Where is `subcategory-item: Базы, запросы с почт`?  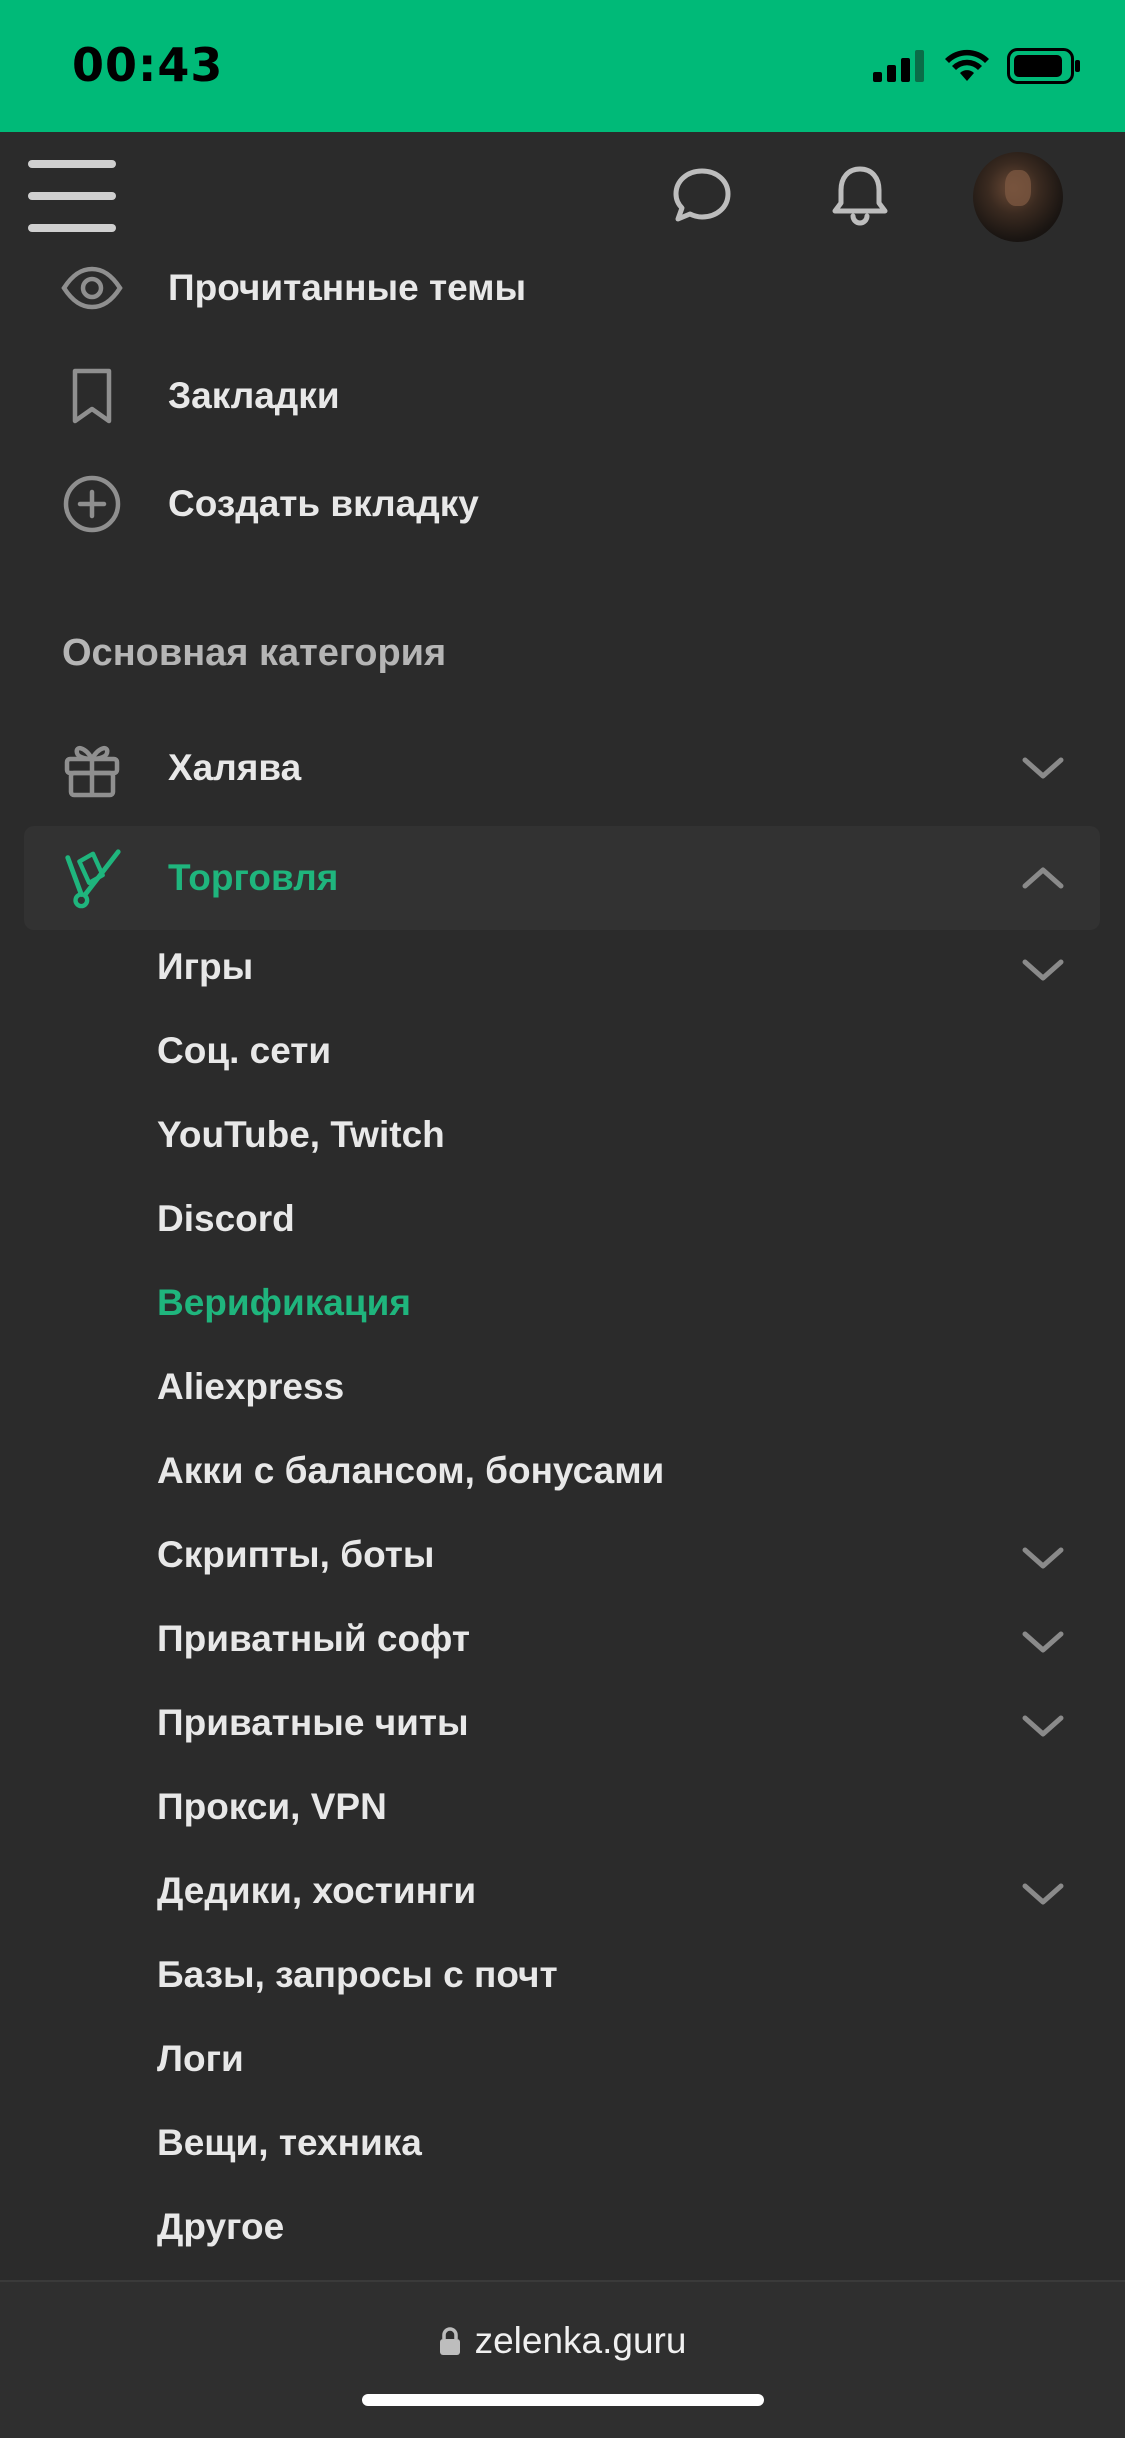
subcategory-item: Базы, запросы с почт is located at coordinates (562, 1978).